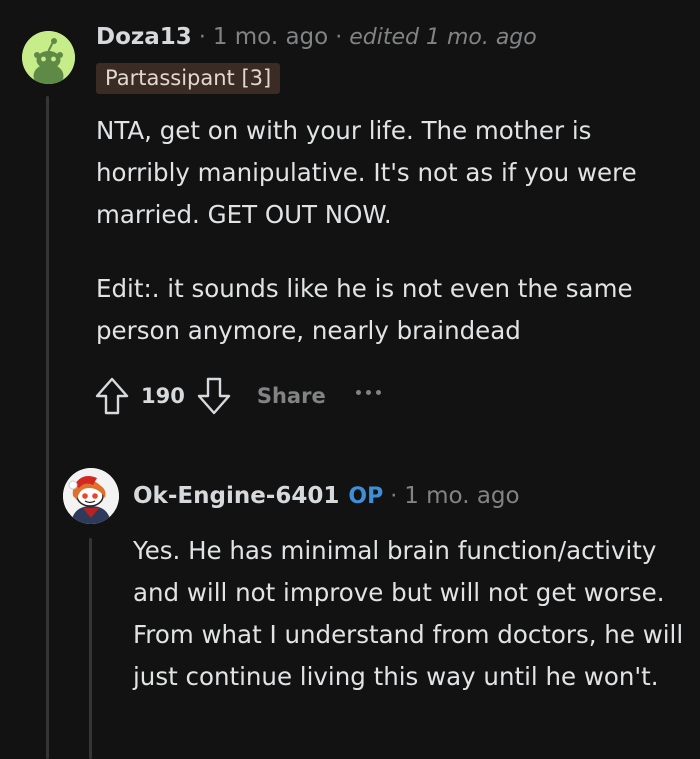 The height and width of the screenshot is (759, 700). What do you see at coordinates (47, 427) in the screenshot?
I see `thread-line-comment` at bounding box center [47, 427].